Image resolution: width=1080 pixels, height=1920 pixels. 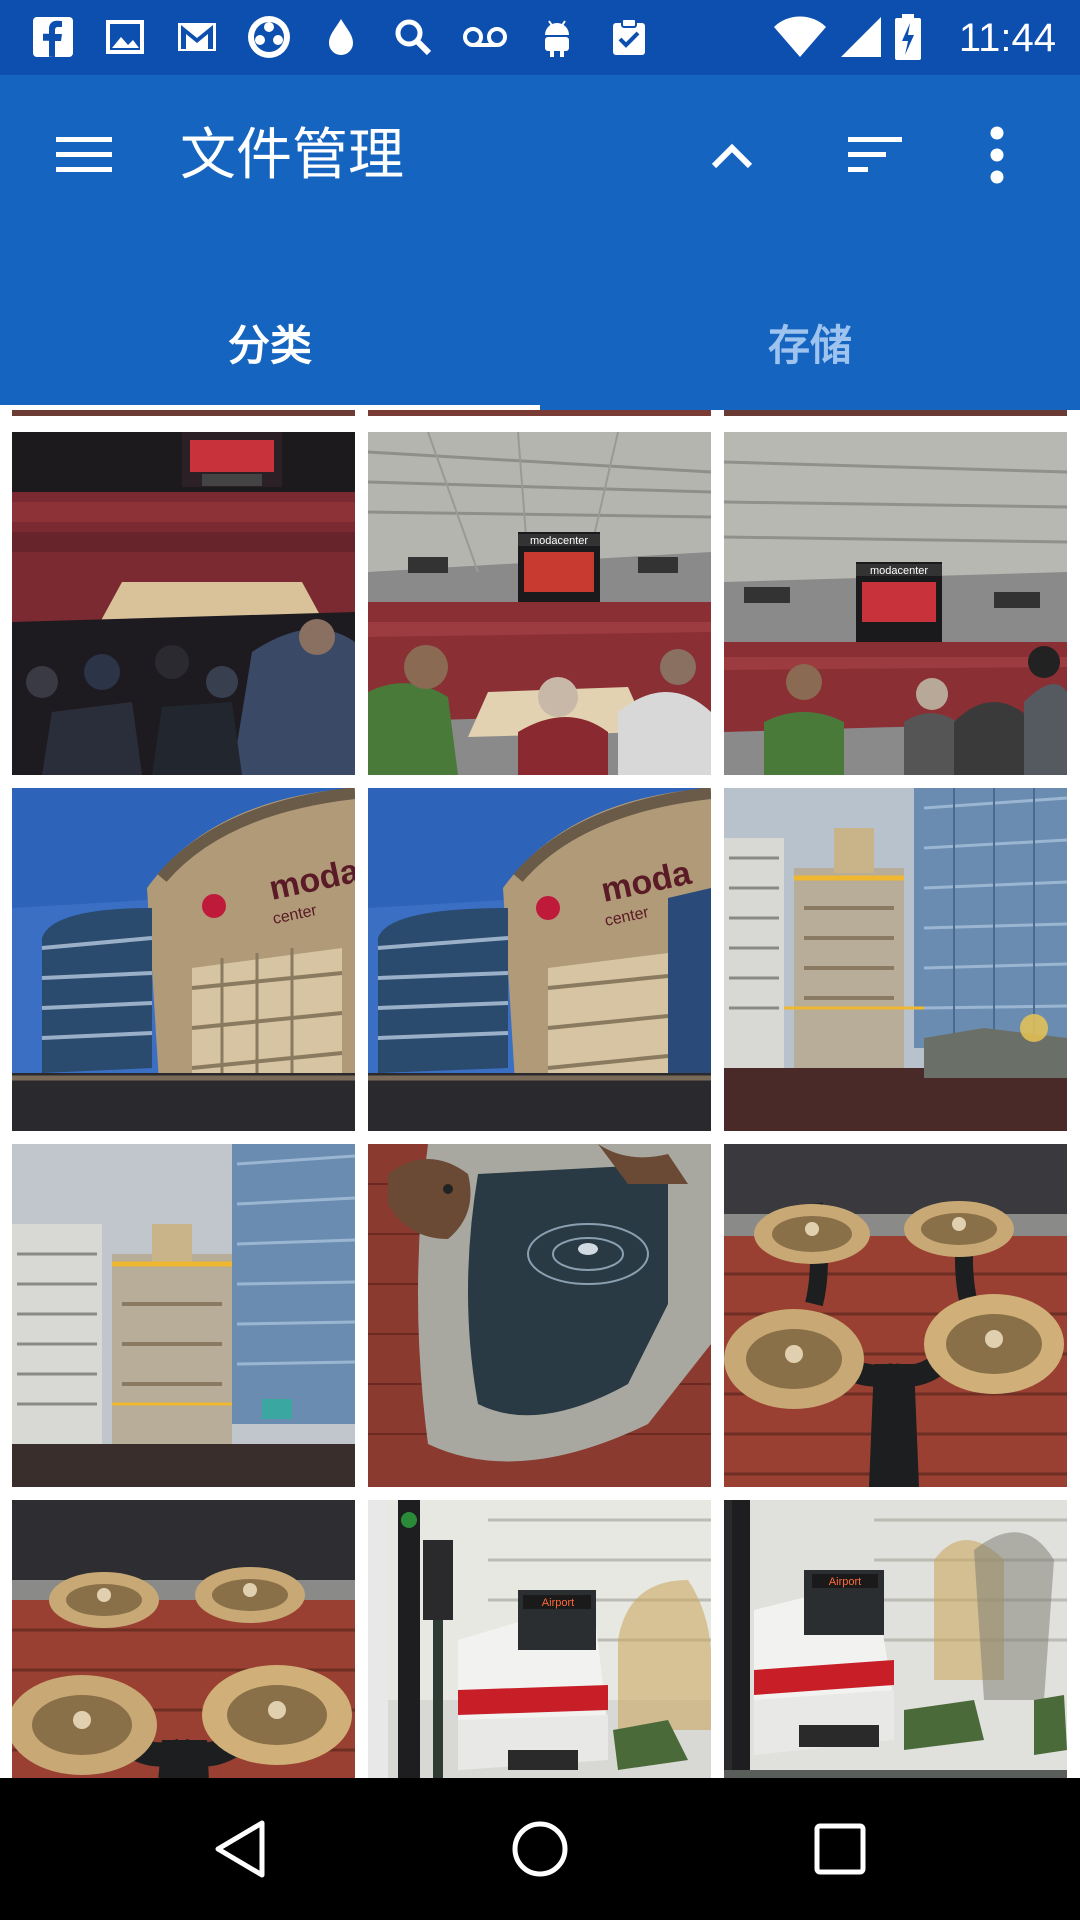 I want to click on gmail-icon, so click(x=197, y=37).